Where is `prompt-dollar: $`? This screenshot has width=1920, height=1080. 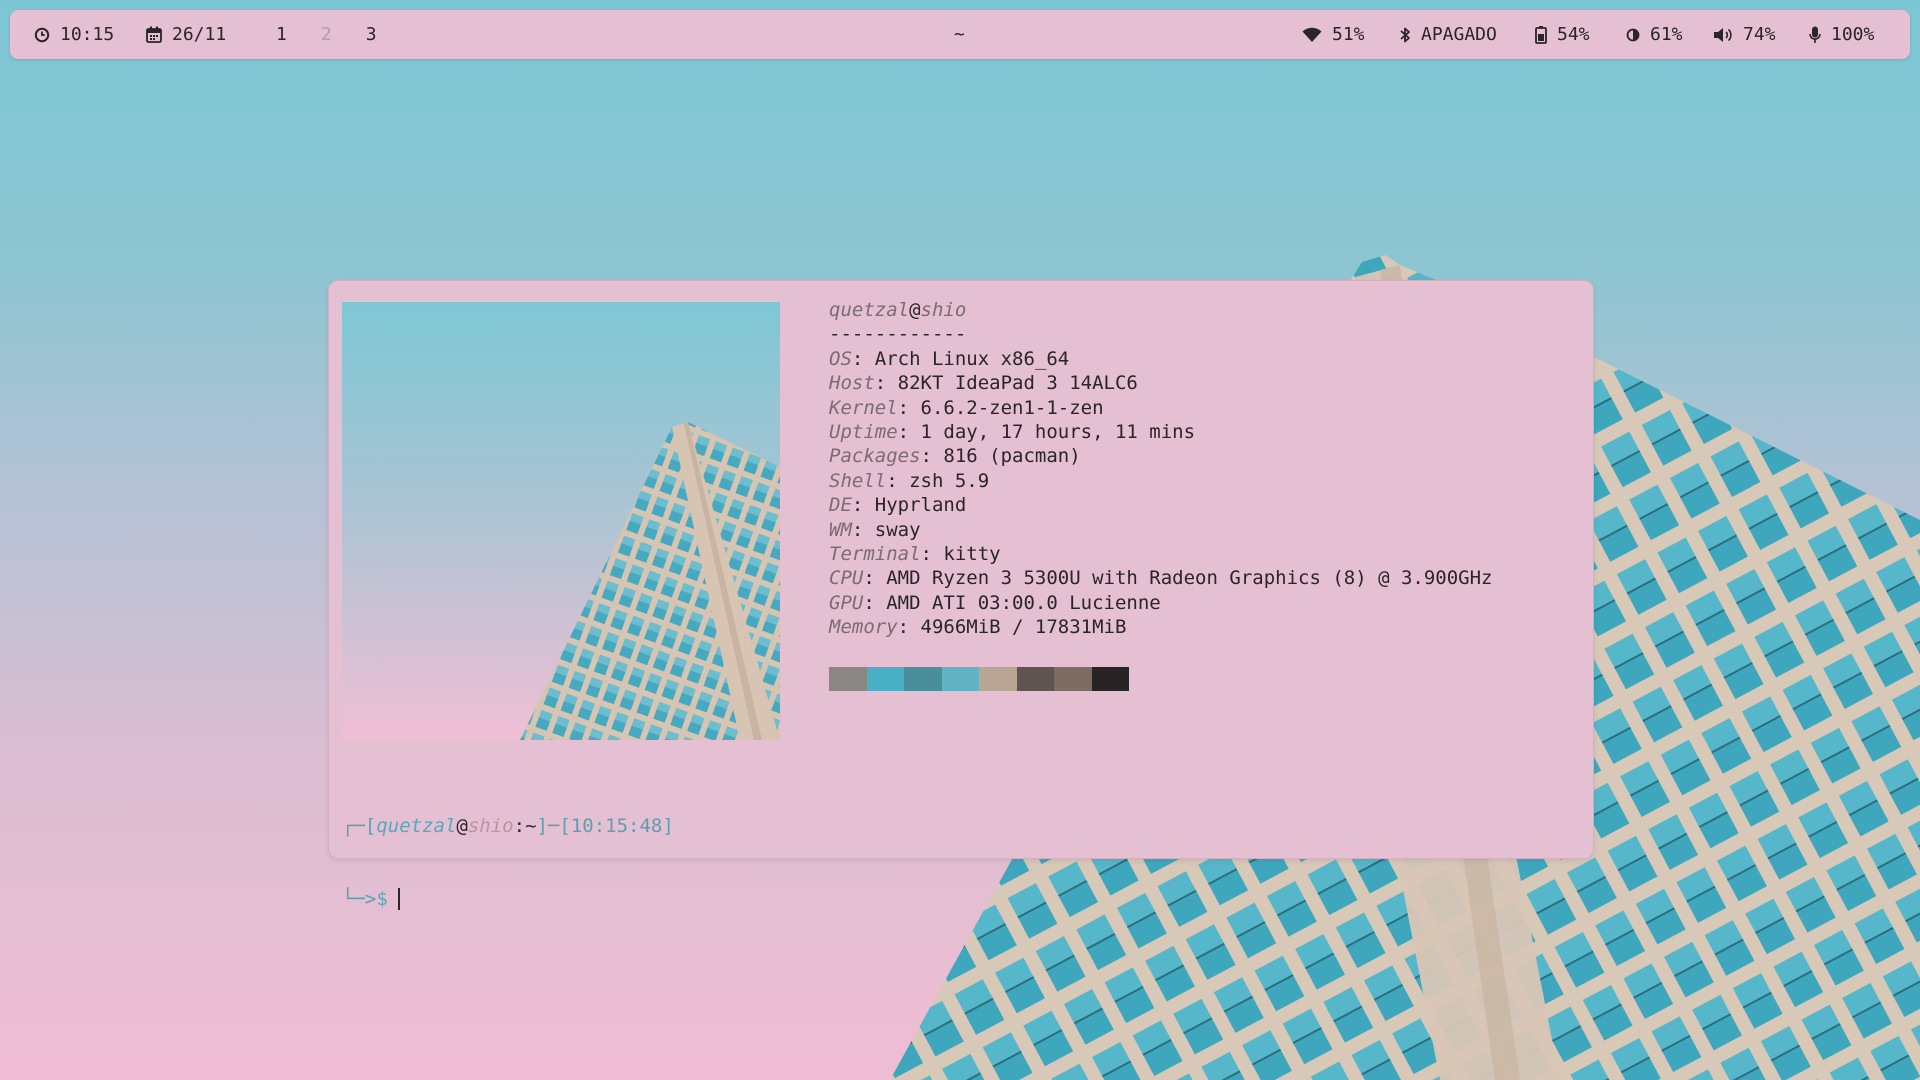 prompt-dollar: $ is located at coordinates (382, 899).